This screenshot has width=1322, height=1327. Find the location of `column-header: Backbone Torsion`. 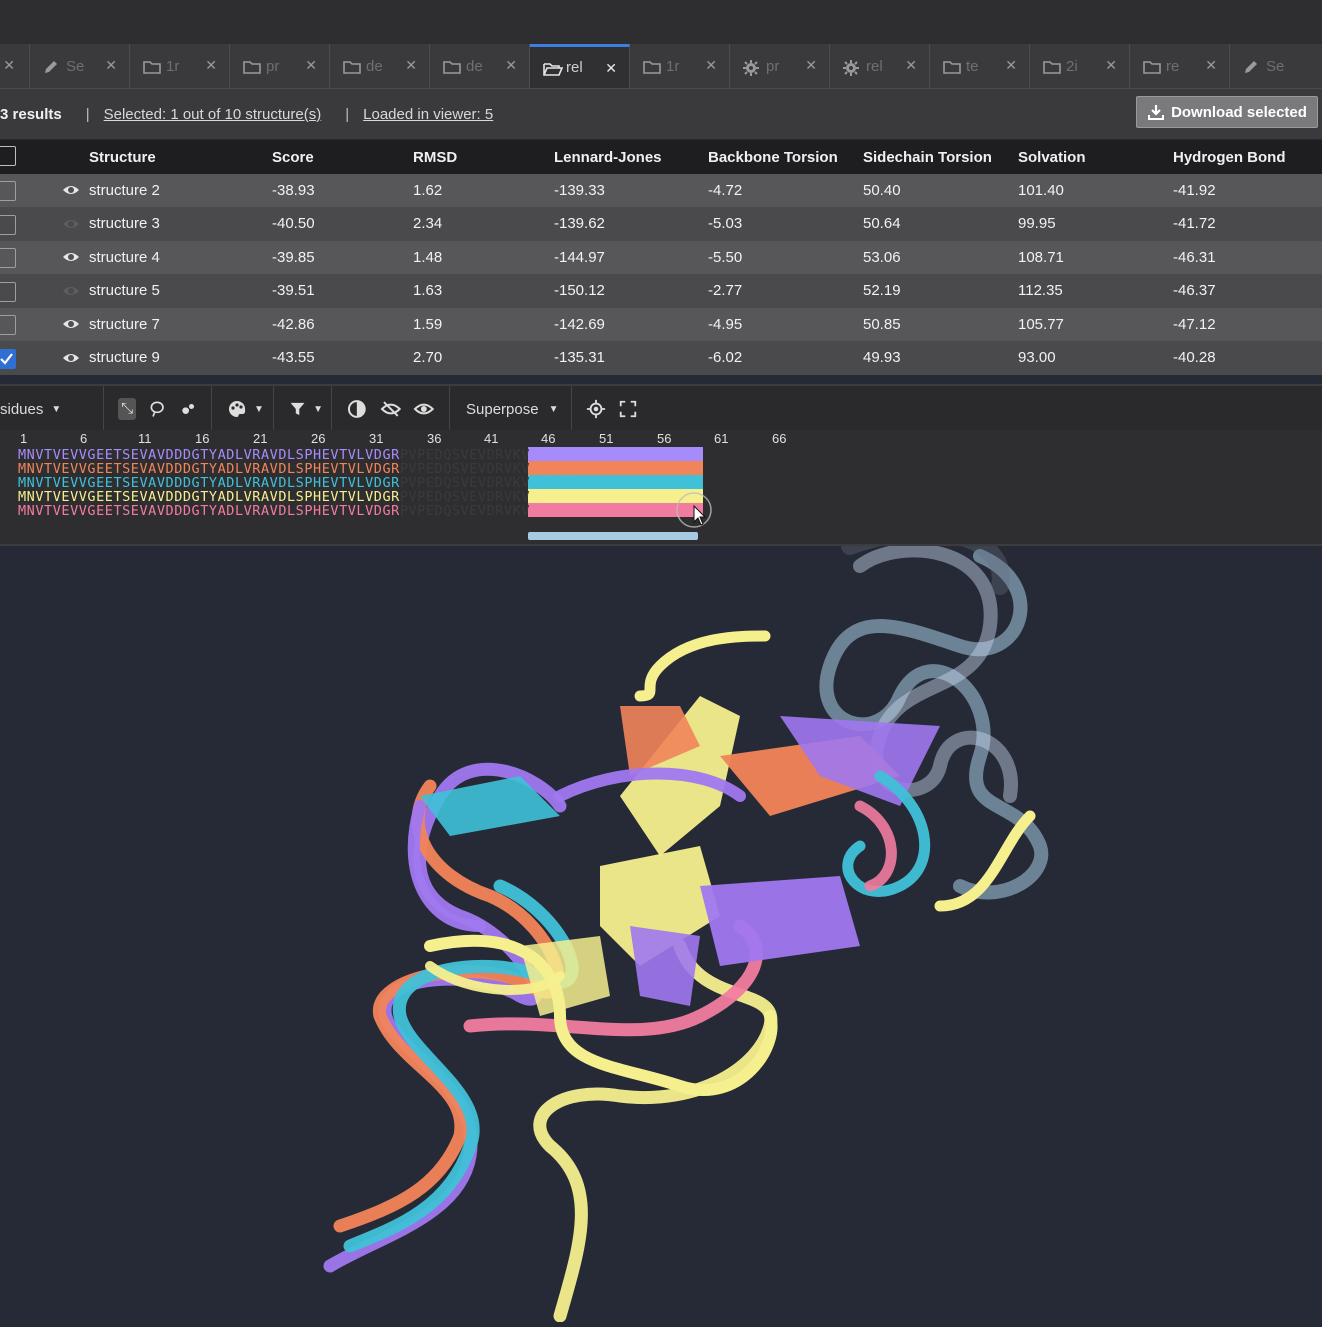

column-header: Backbone Torsion is located at coordinates (773, 157).